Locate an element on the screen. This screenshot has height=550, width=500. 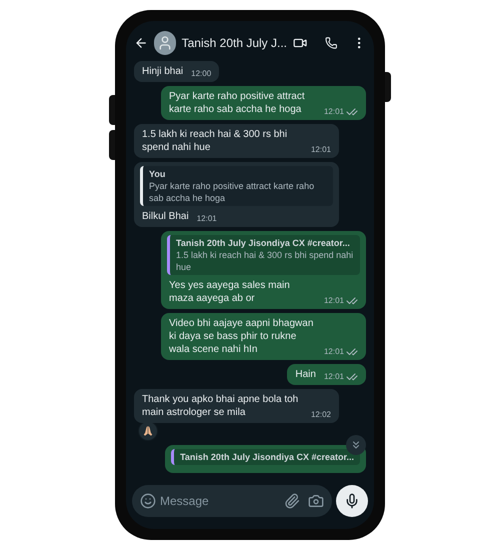
message-text: Hain is located at coordinates (305, 374).